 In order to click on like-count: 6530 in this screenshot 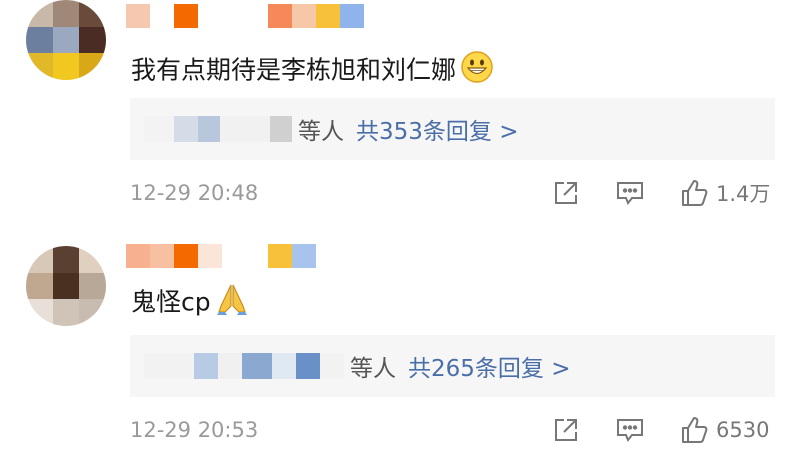, I will do `click(743, 430)`.